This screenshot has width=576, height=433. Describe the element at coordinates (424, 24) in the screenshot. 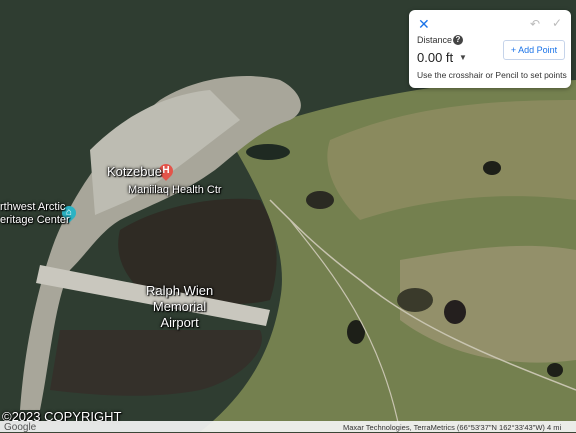

I see `close-icon: ✕` at that location.